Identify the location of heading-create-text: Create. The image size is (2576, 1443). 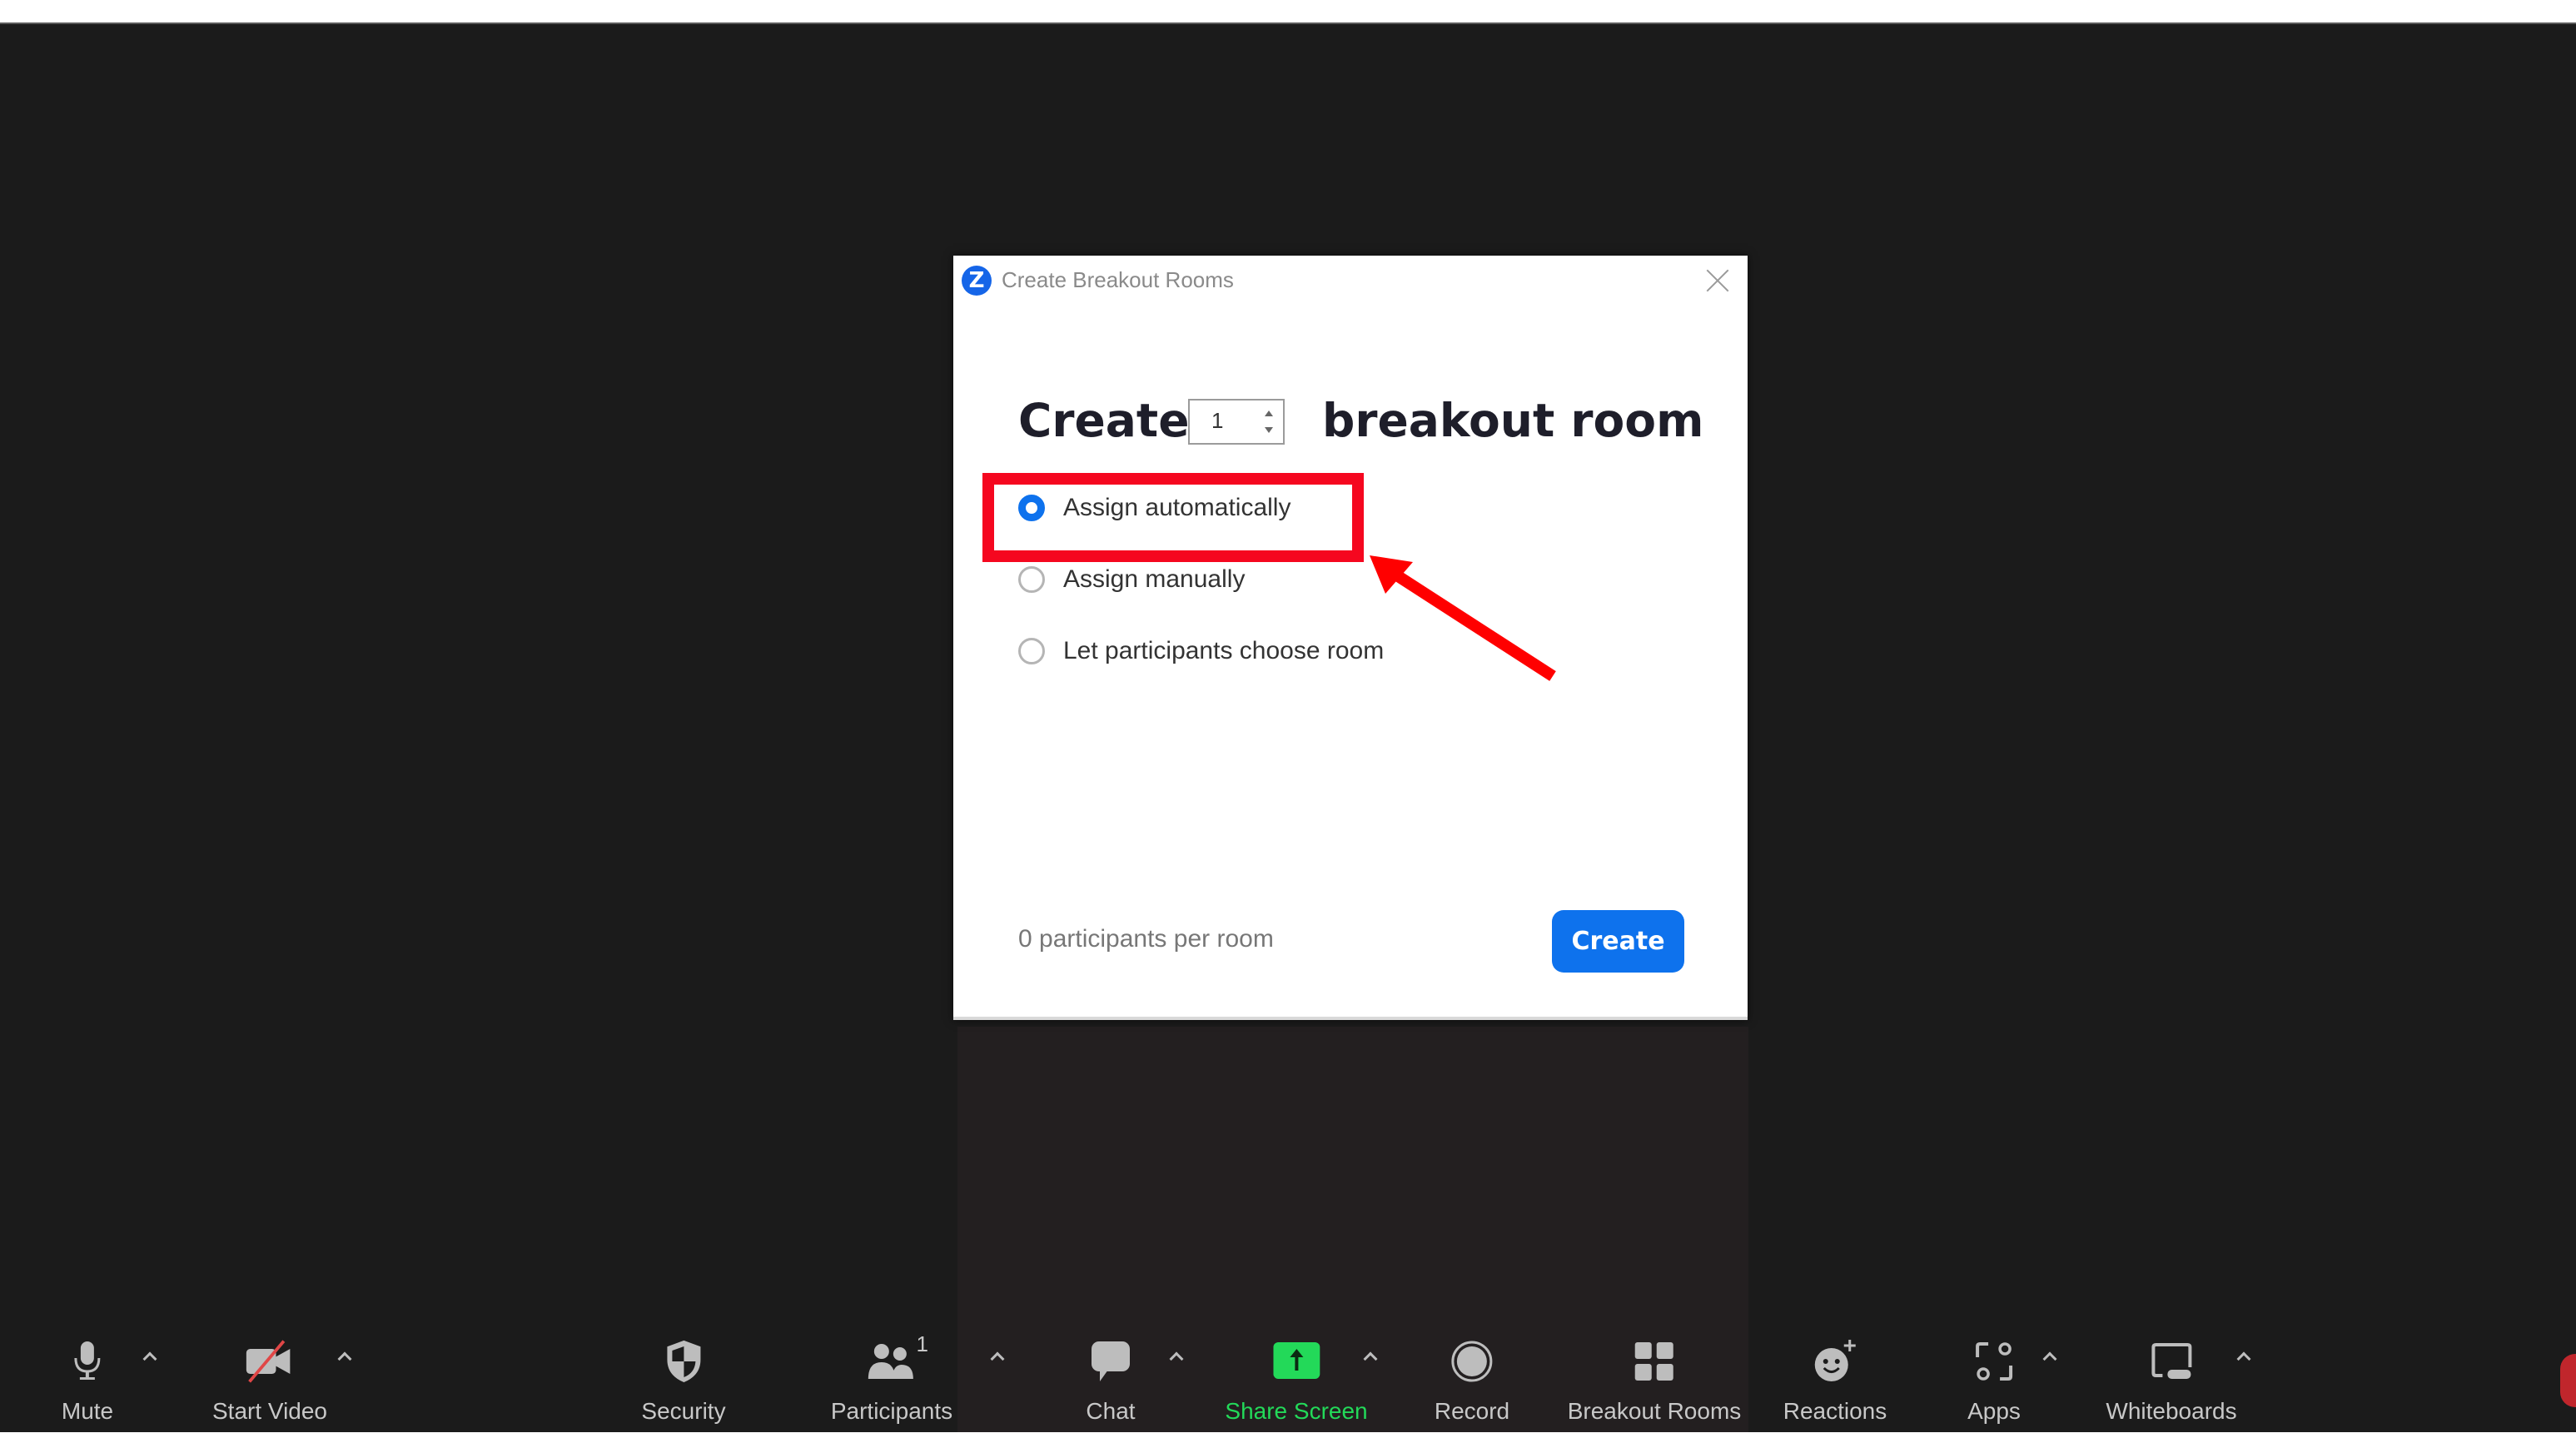
(1104, 420).